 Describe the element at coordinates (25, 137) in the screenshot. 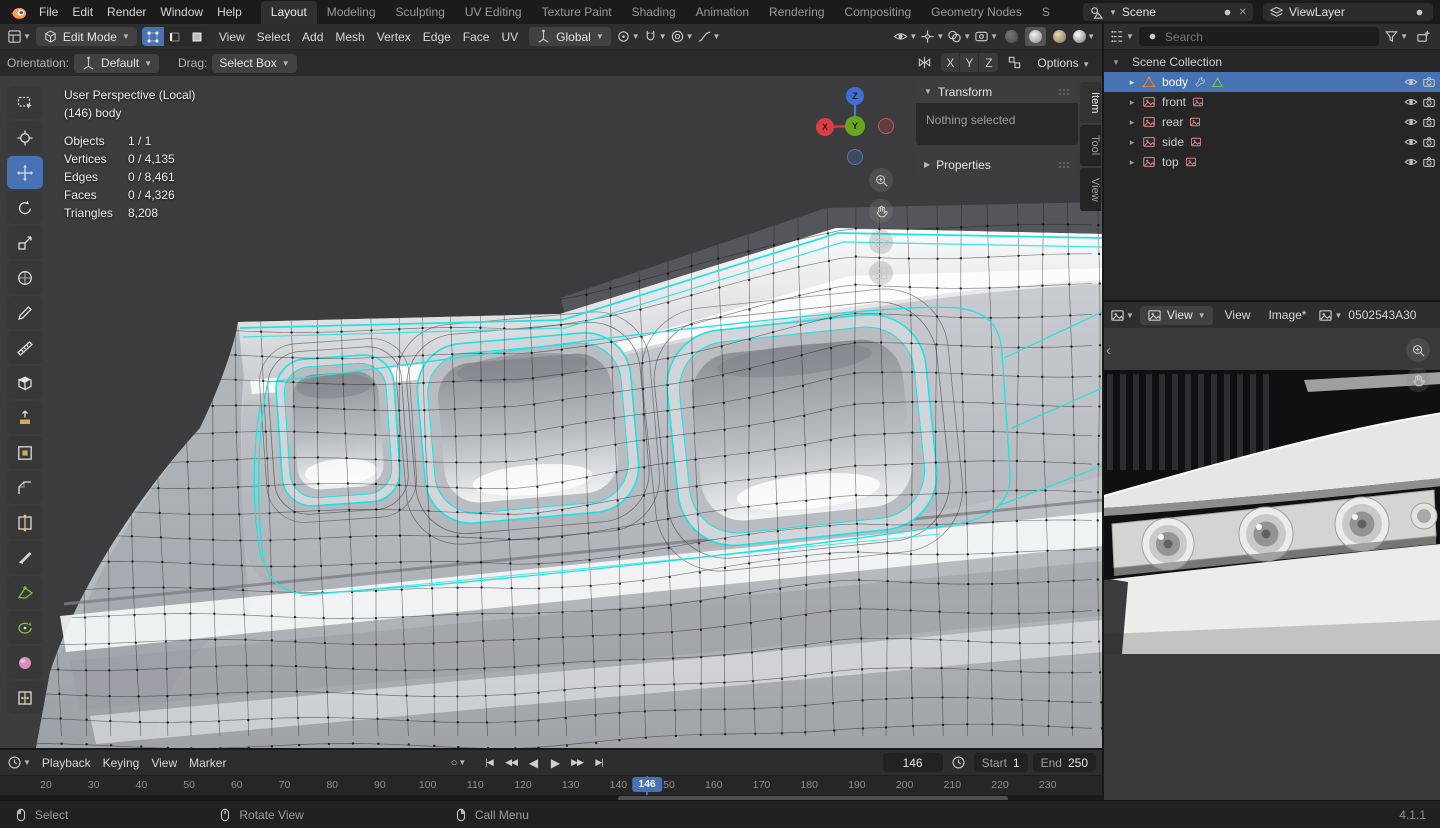

I see `tool-cursor` at that location.